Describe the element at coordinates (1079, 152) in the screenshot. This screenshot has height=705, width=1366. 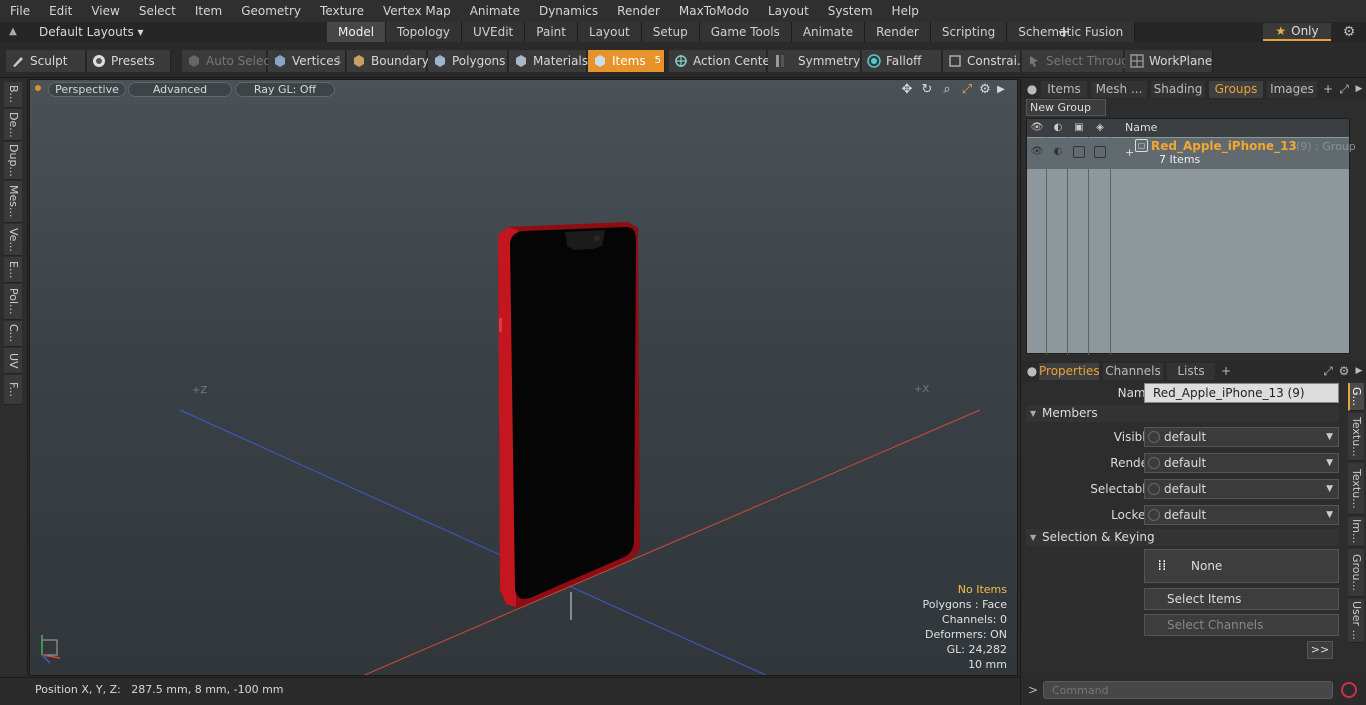
I see `row-lock-toggle` at that location.